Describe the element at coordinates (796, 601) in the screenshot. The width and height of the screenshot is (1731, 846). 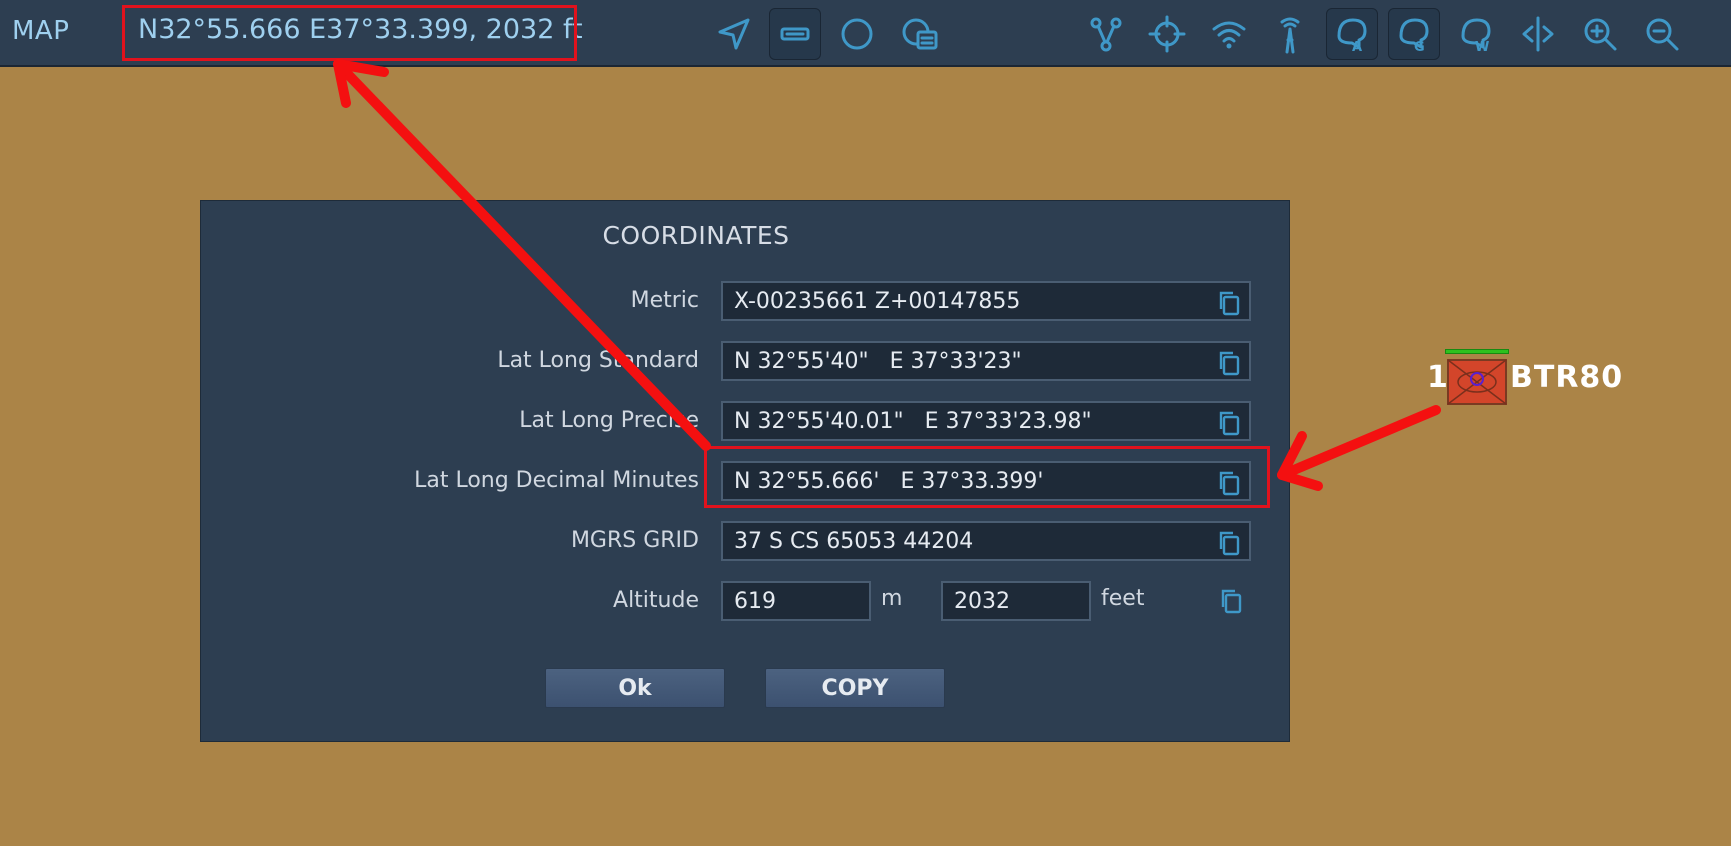
I see `altitude-meters-input: 619` at that location.